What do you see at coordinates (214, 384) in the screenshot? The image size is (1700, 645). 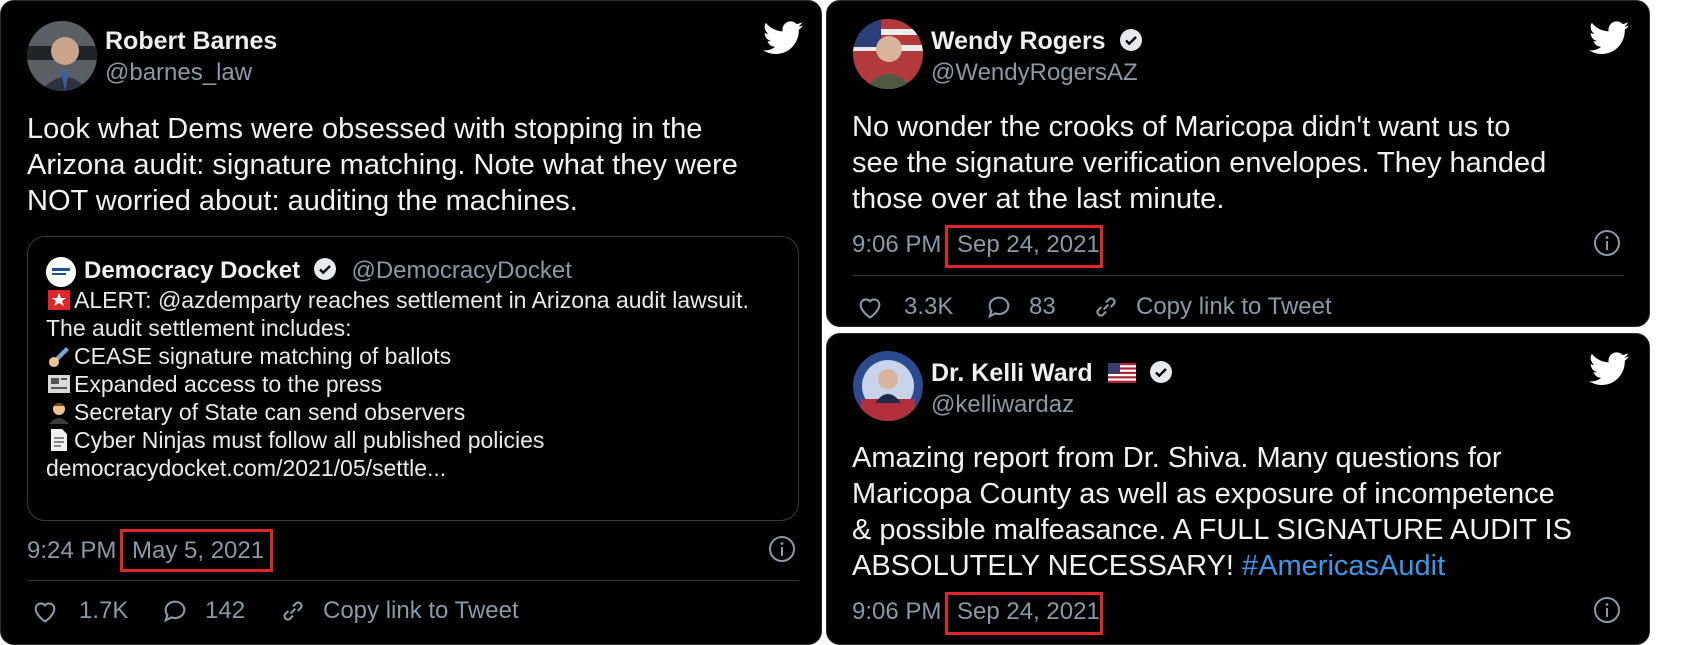 I see `quoted-line: Expanded access to the press` at bounding box center [214, 384].